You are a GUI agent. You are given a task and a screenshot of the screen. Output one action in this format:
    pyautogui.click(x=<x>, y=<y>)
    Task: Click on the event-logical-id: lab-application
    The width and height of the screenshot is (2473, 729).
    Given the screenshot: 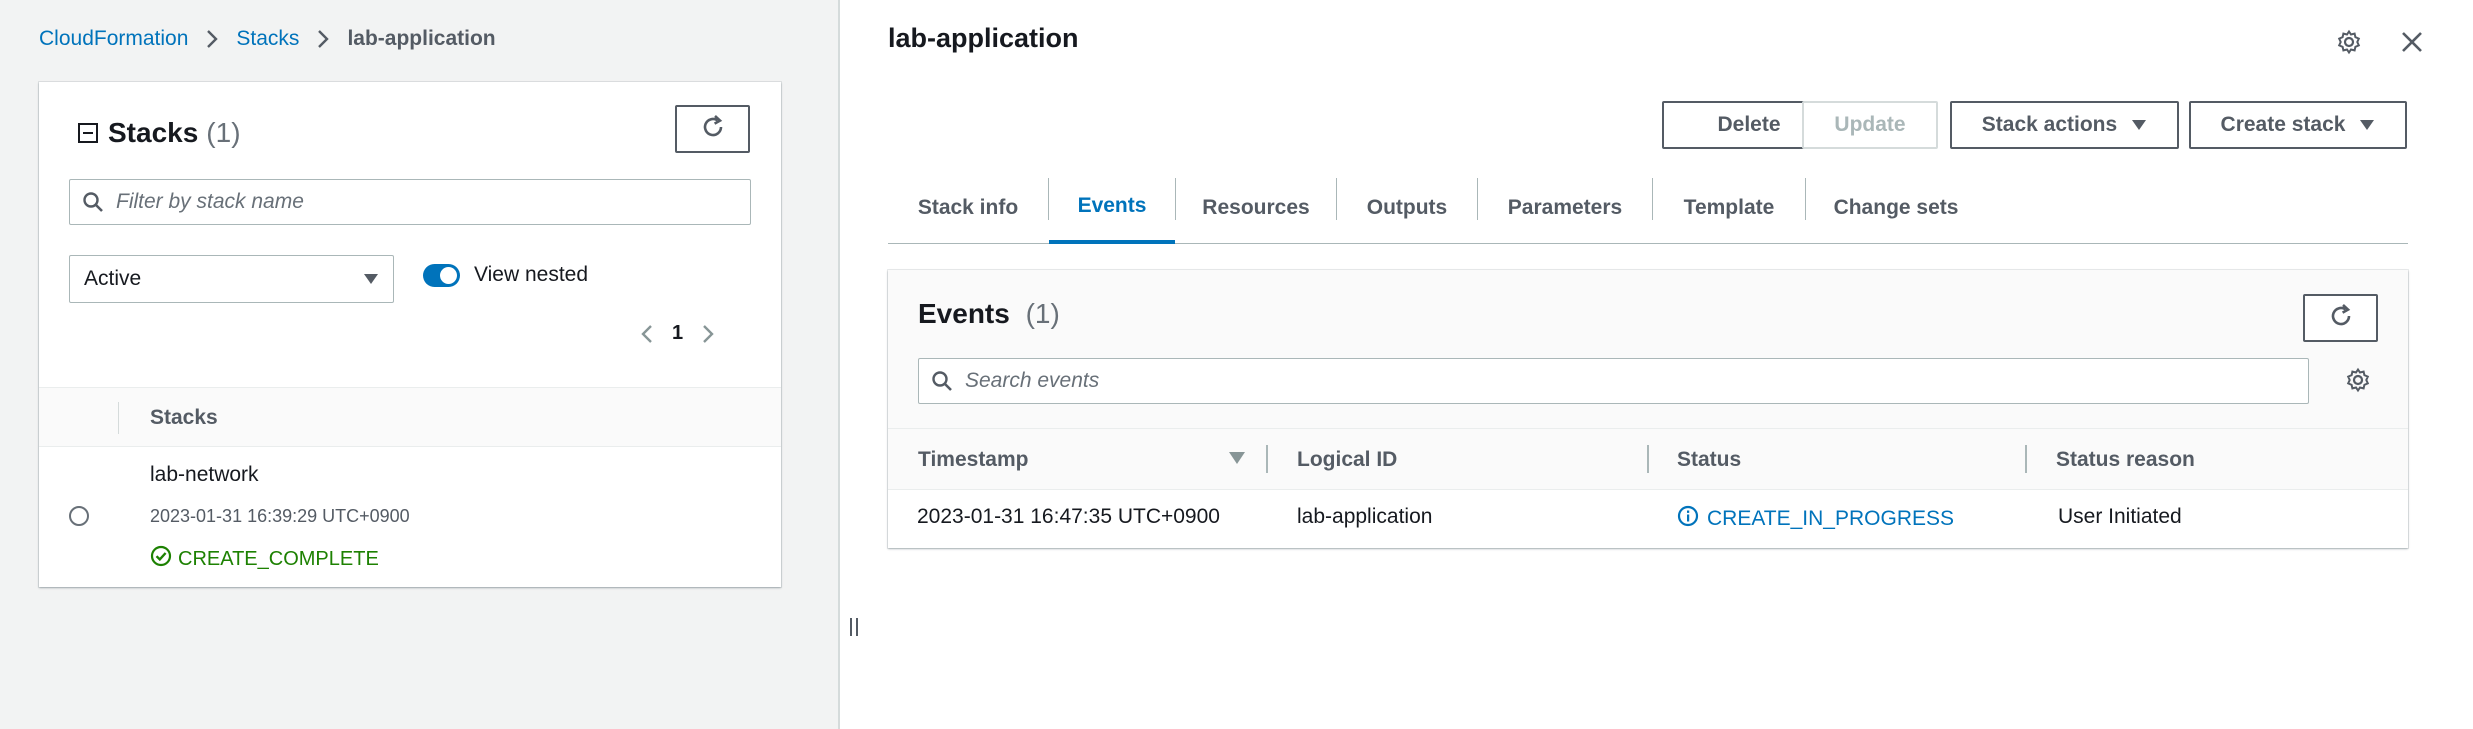 What is the action you would take?
    pyautogui.click(x=1365, y=516)
    